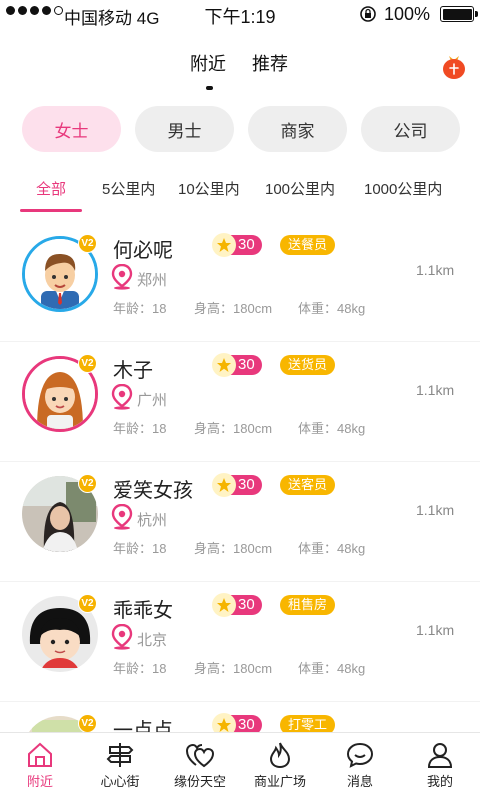 This screenshot has height=800, width=480. Describe the element at coordinates (368, 16) in the screenshot. I see `rotation-lock-icon` at that location.